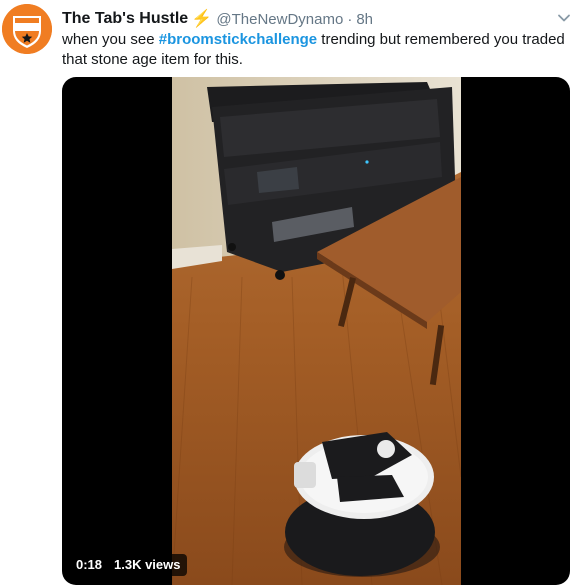 The height and width of the screenshot is (586, 582). What do you see at coordinates (238, 39) in the screenshot?
I see `hashtag-link: #broomstickchallenge` at bounding box center [238, 39].